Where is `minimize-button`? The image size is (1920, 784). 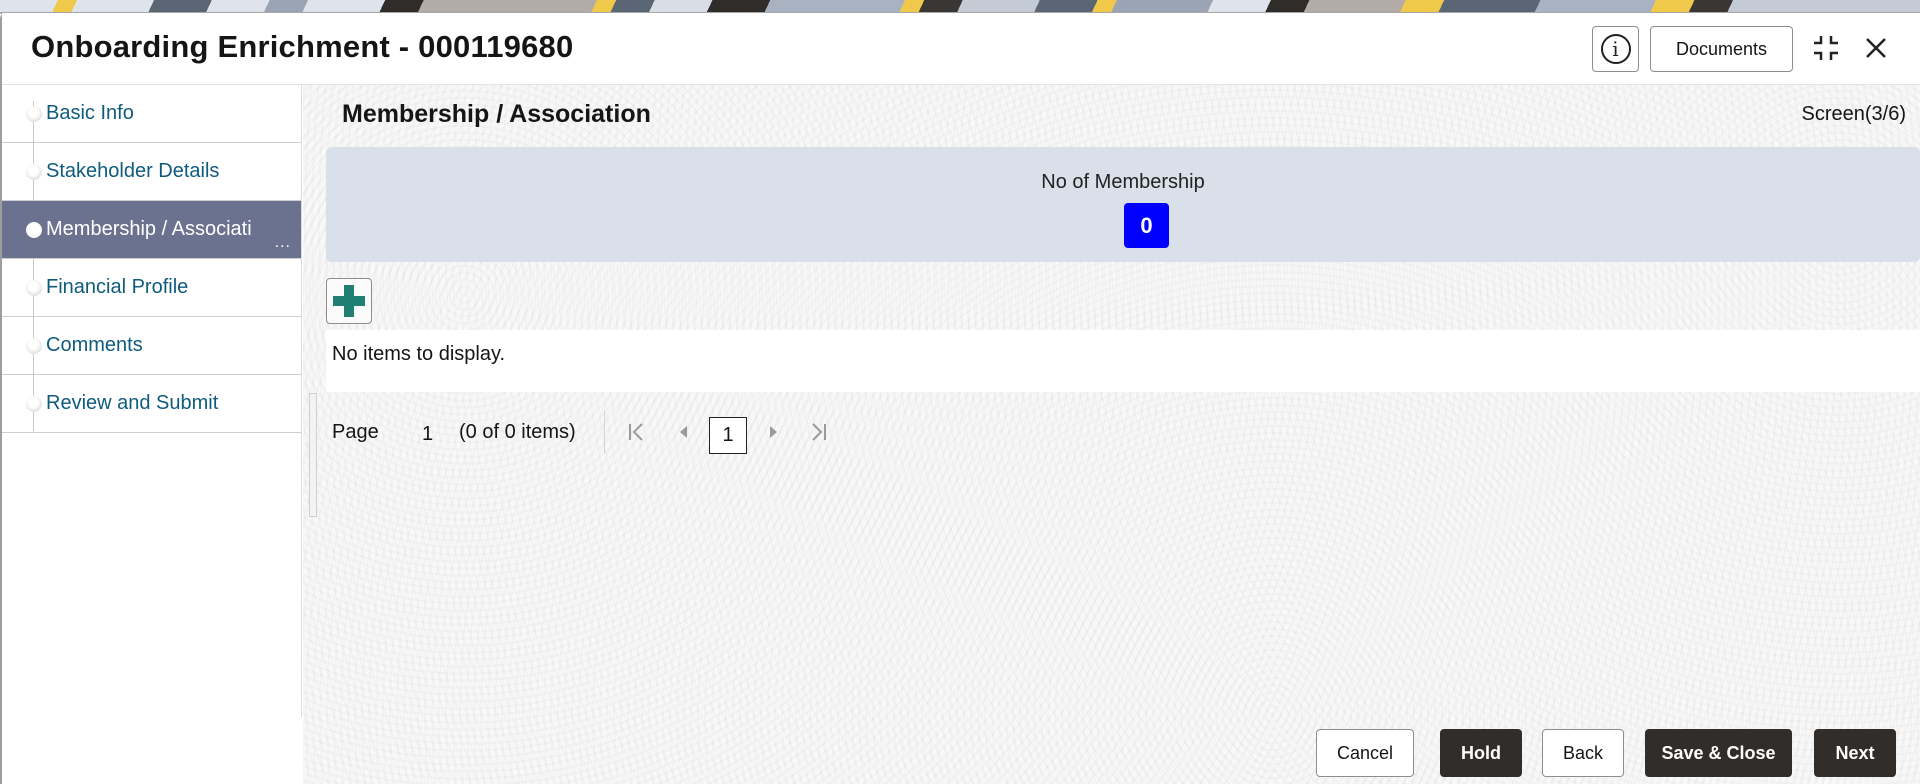
minimize-button is located at coordinates (1826, 48).